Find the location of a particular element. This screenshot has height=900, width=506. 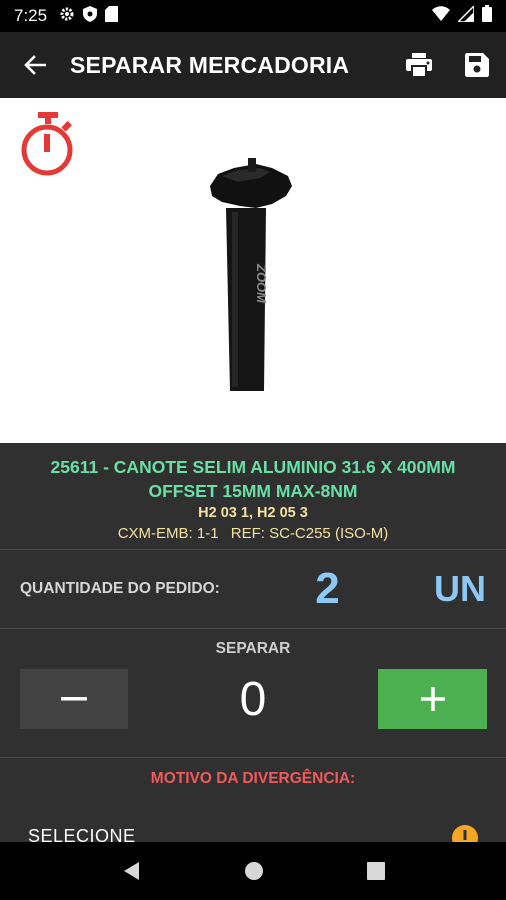

page-title: SEPARAR MERCADORIA is located at coordinates (210, 64).